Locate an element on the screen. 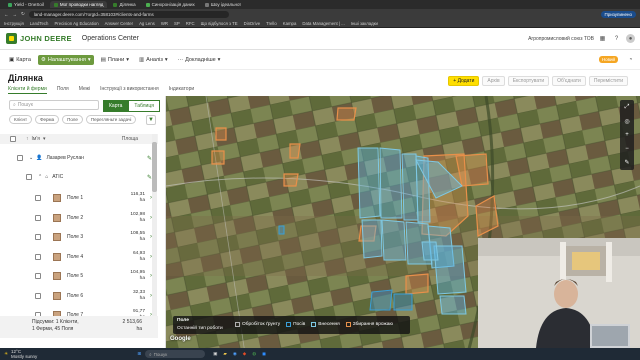 The width and height of the screenshot is (640, 360). farm-row: ⌃ ⌂ АТІС ✎ is located at coordinates (79, 177).